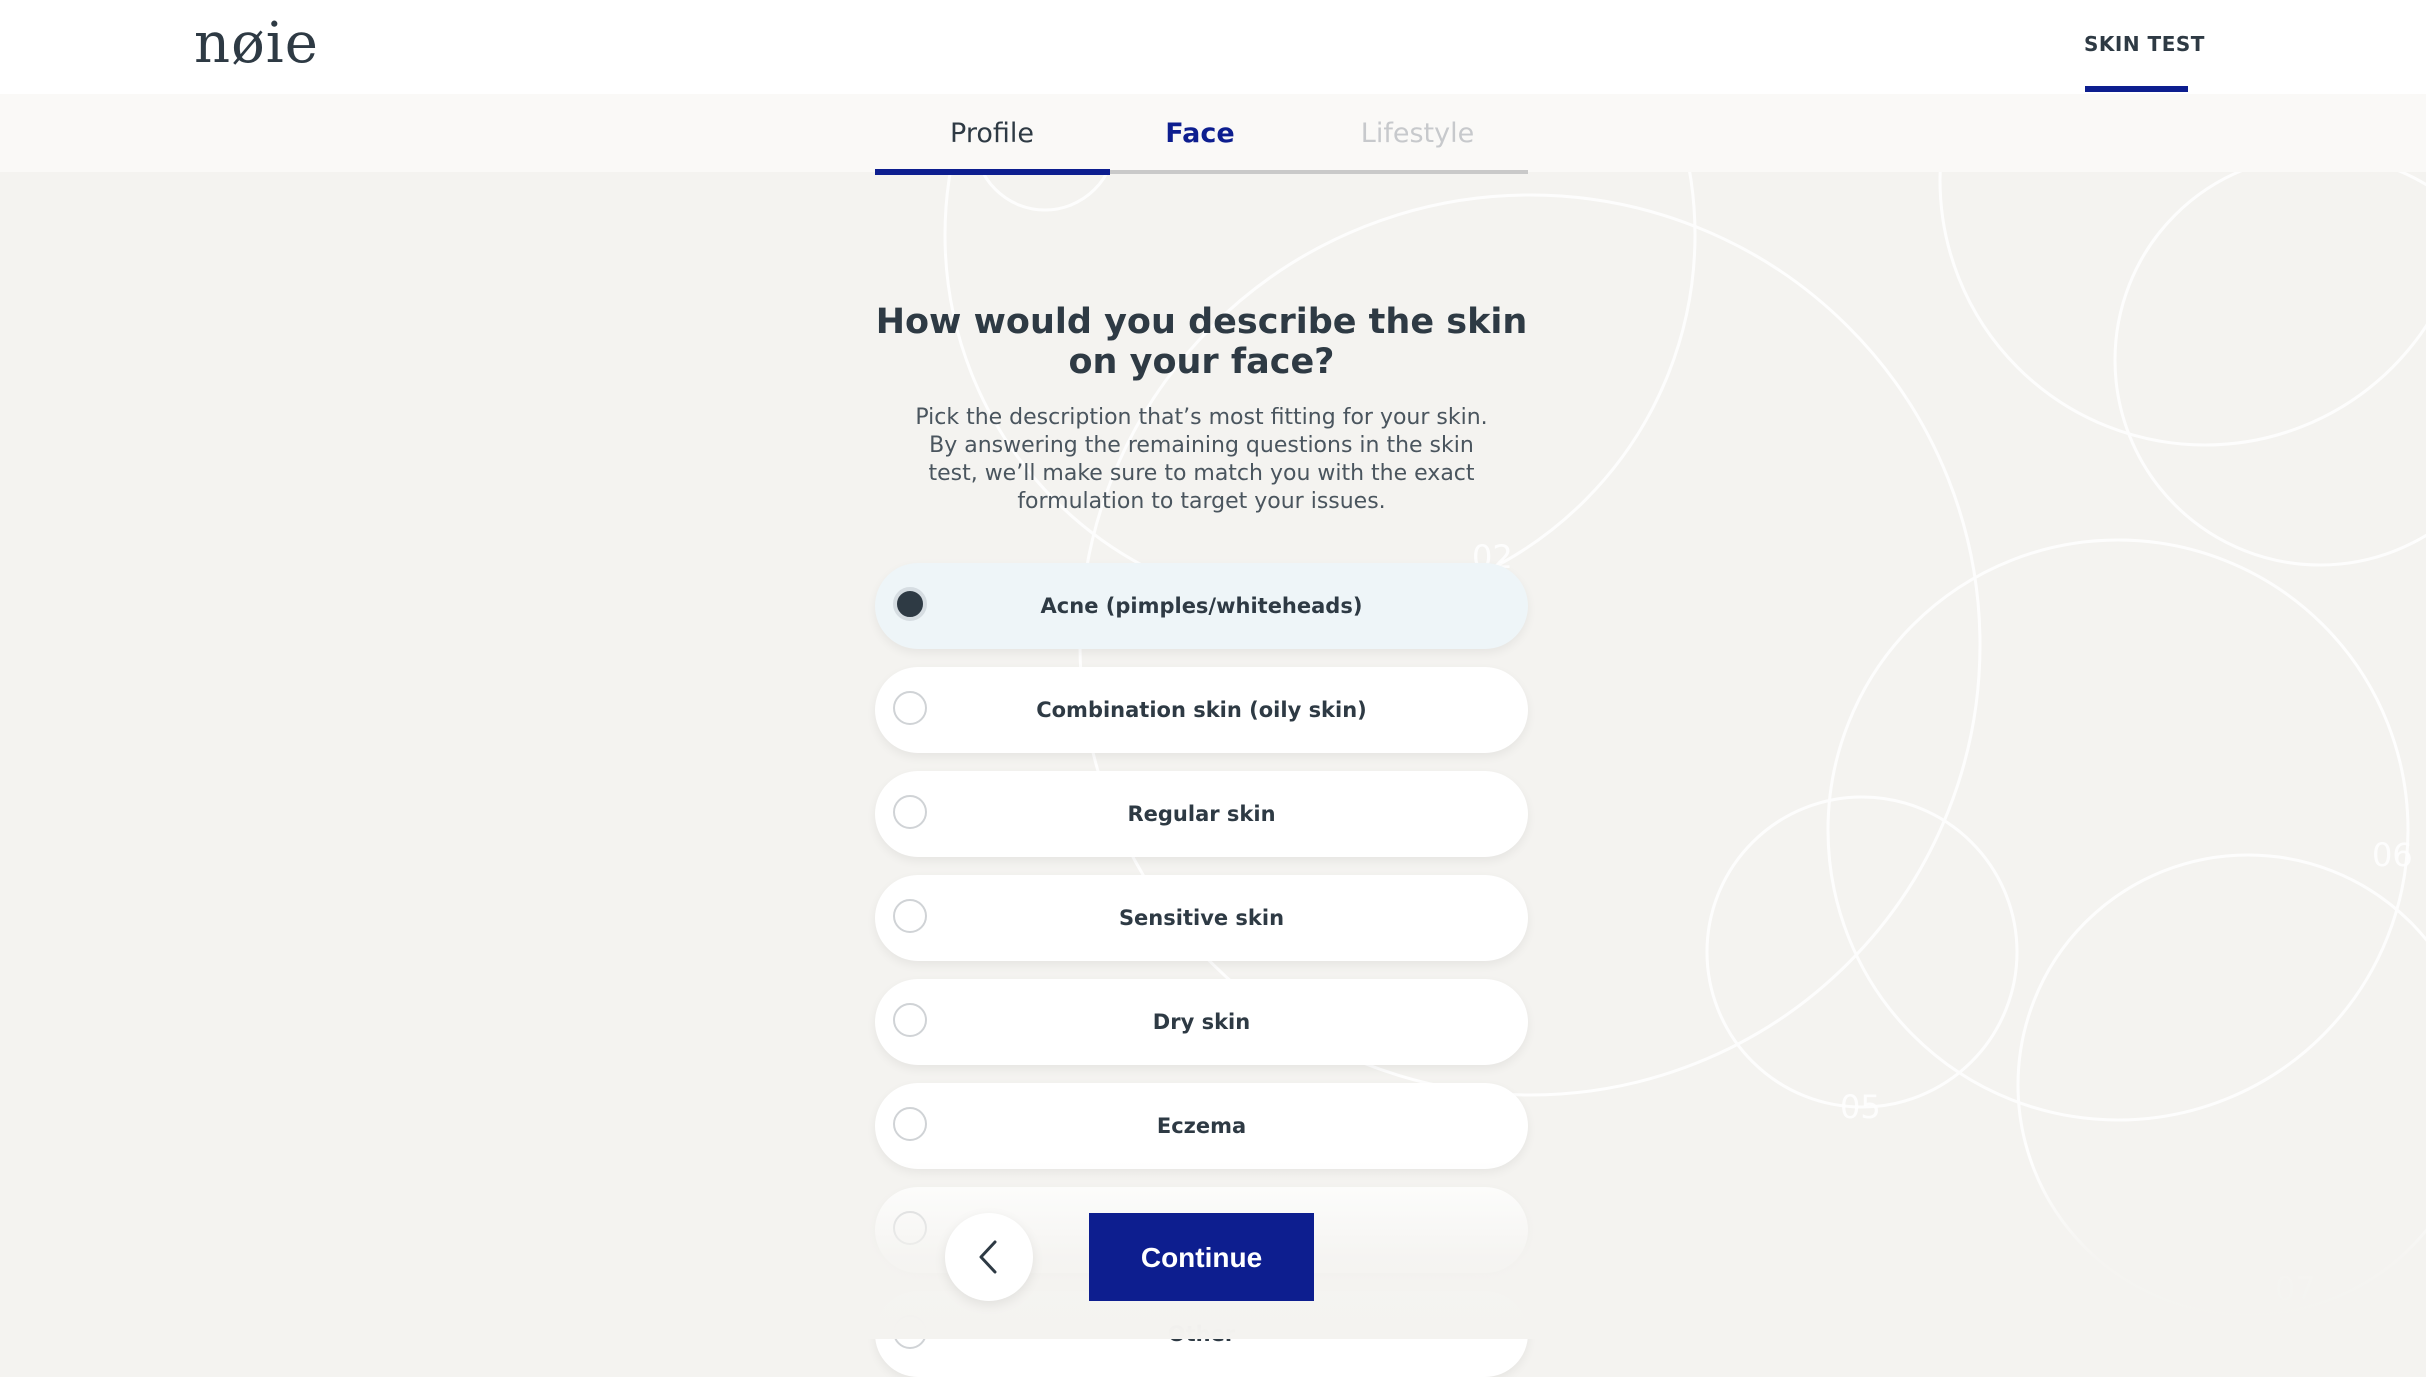 Image resolution: width=2426 pixels, height=1377 pixels. I want to click on bg-number: 05, so click(1860, 1107).